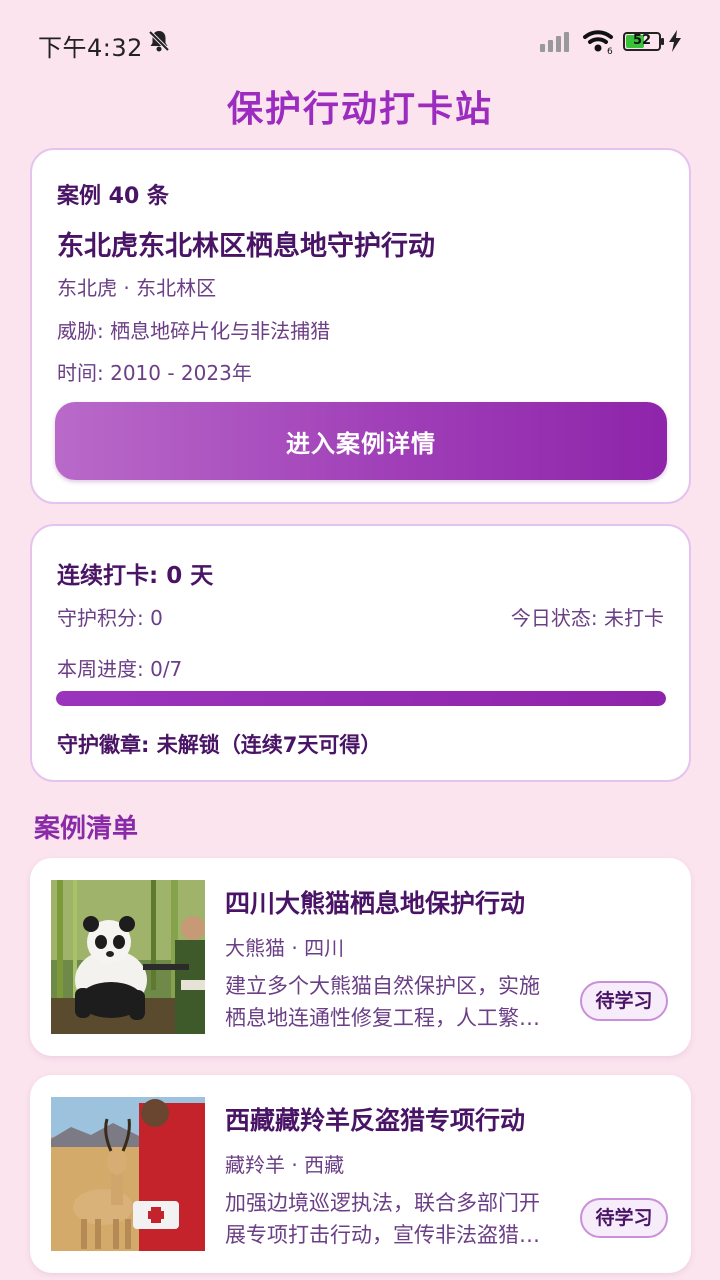 This screenshot has width=720, height=1280. What do you see at coordinates (556, 44) in the screenshot?
I see `signal-icon` at bounding box center [556, 44].